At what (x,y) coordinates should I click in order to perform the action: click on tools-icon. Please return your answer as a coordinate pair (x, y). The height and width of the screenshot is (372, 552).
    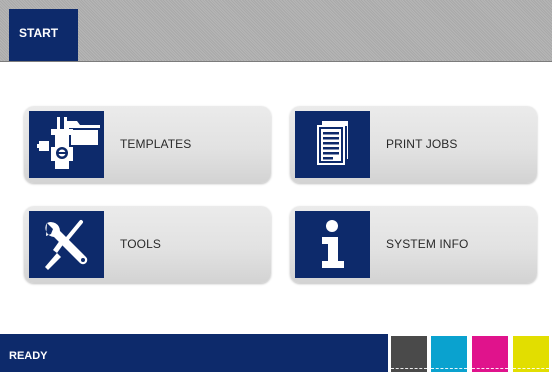
    Looking at the image, I should click on (66, 244).